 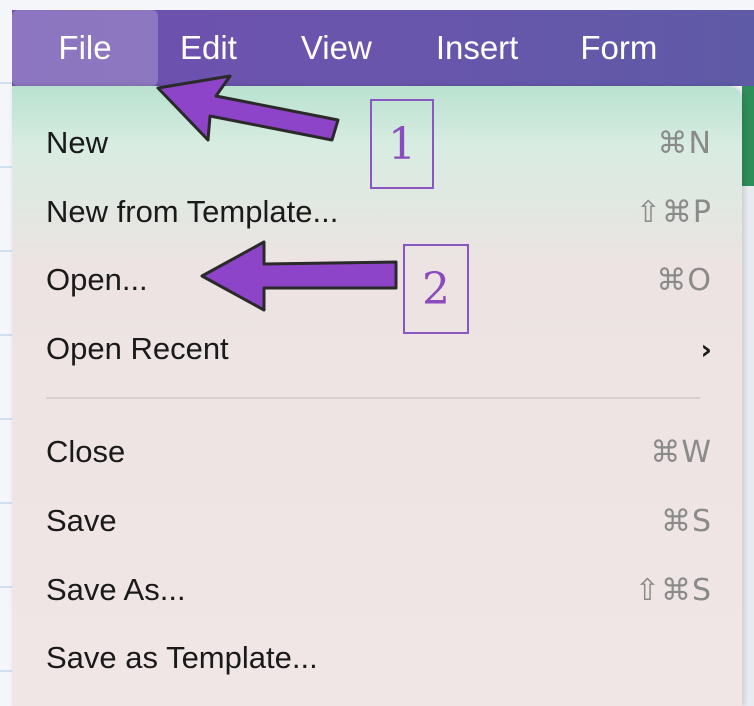 I want to click on annotation-callout-2: 2, so click(x=436, y=289).